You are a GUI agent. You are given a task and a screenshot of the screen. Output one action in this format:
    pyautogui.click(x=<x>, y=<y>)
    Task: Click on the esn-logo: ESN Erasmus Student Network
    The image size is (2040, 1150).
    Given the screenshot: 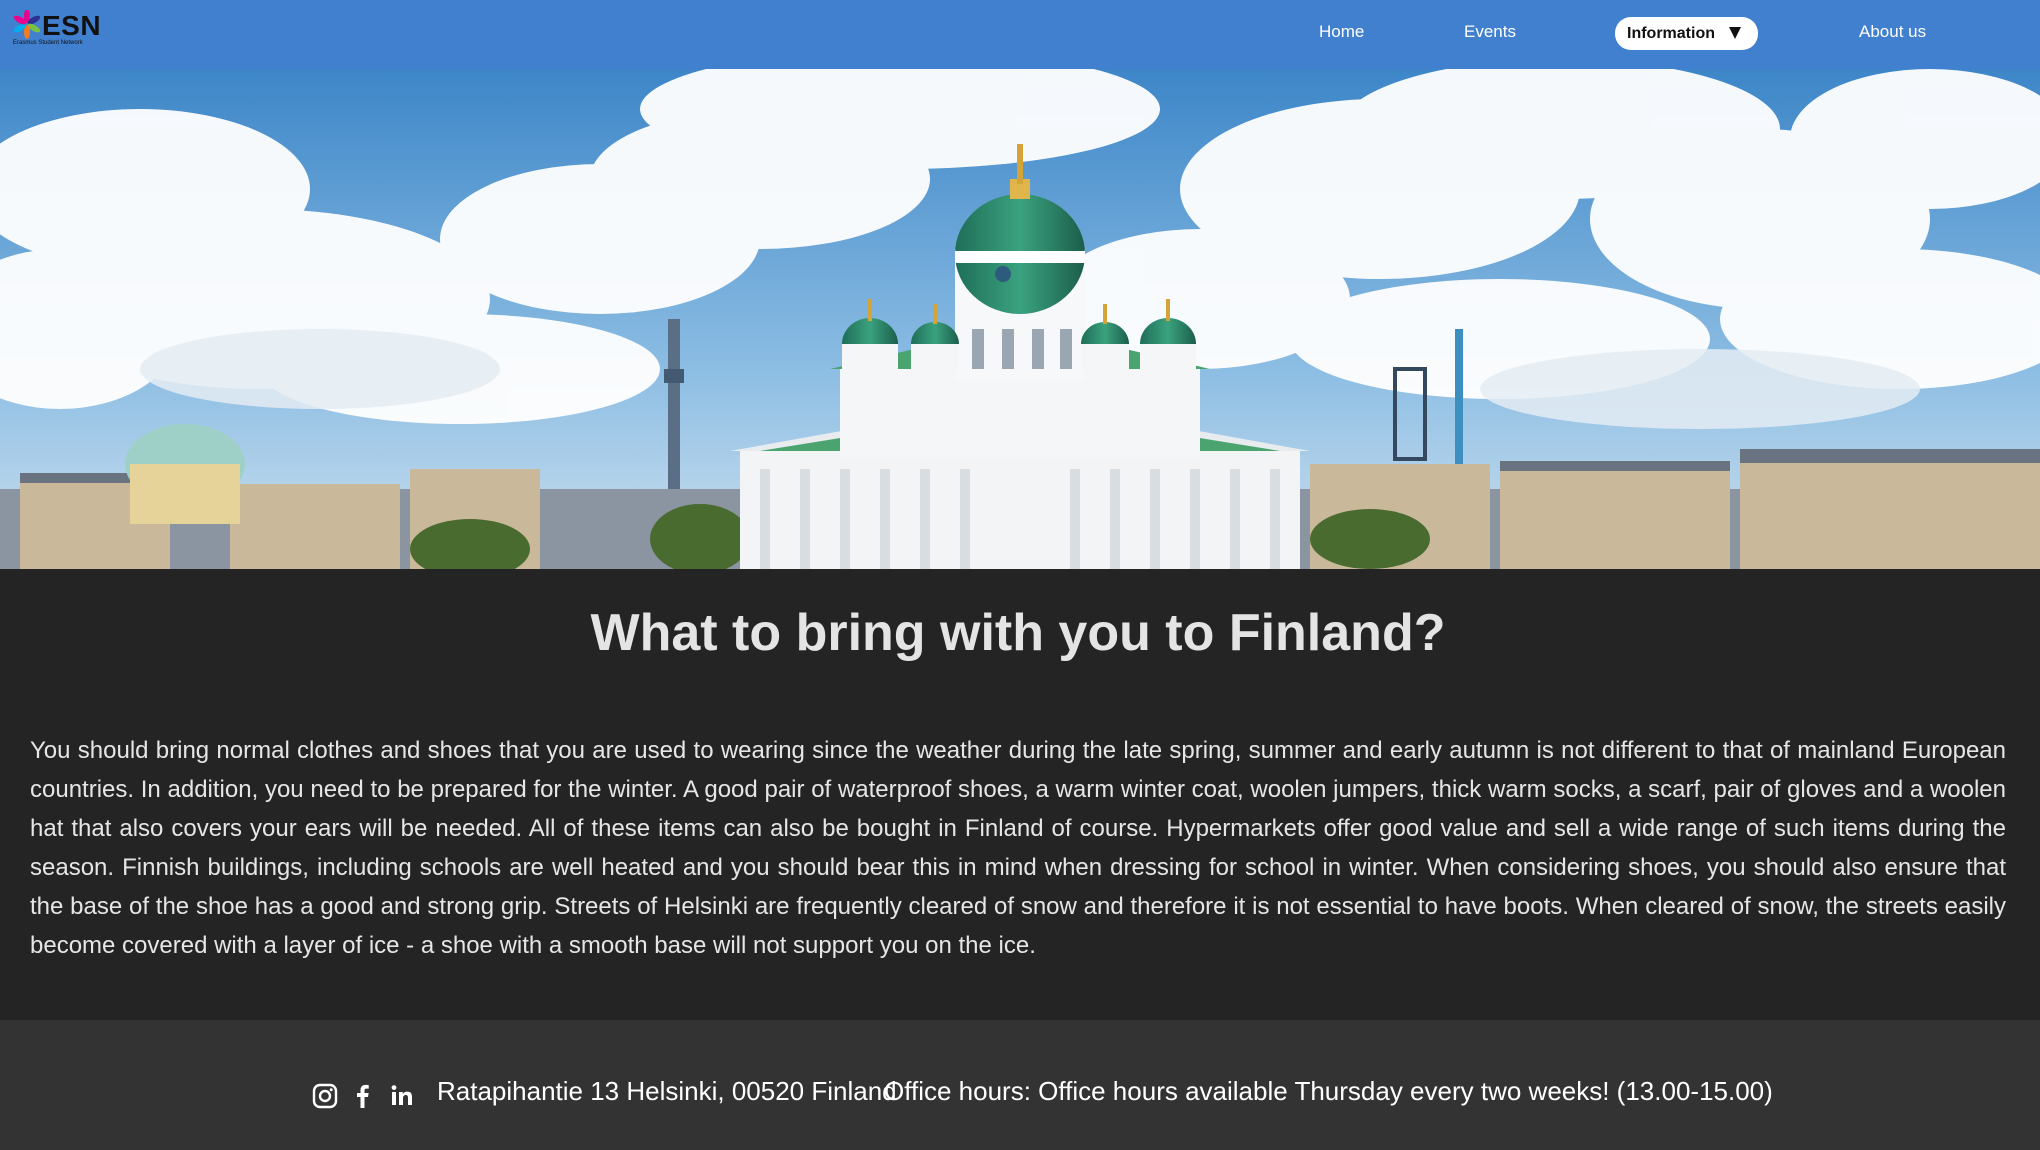 What is the action you would take?
    pyautogui.click(x=58, y=30)
    